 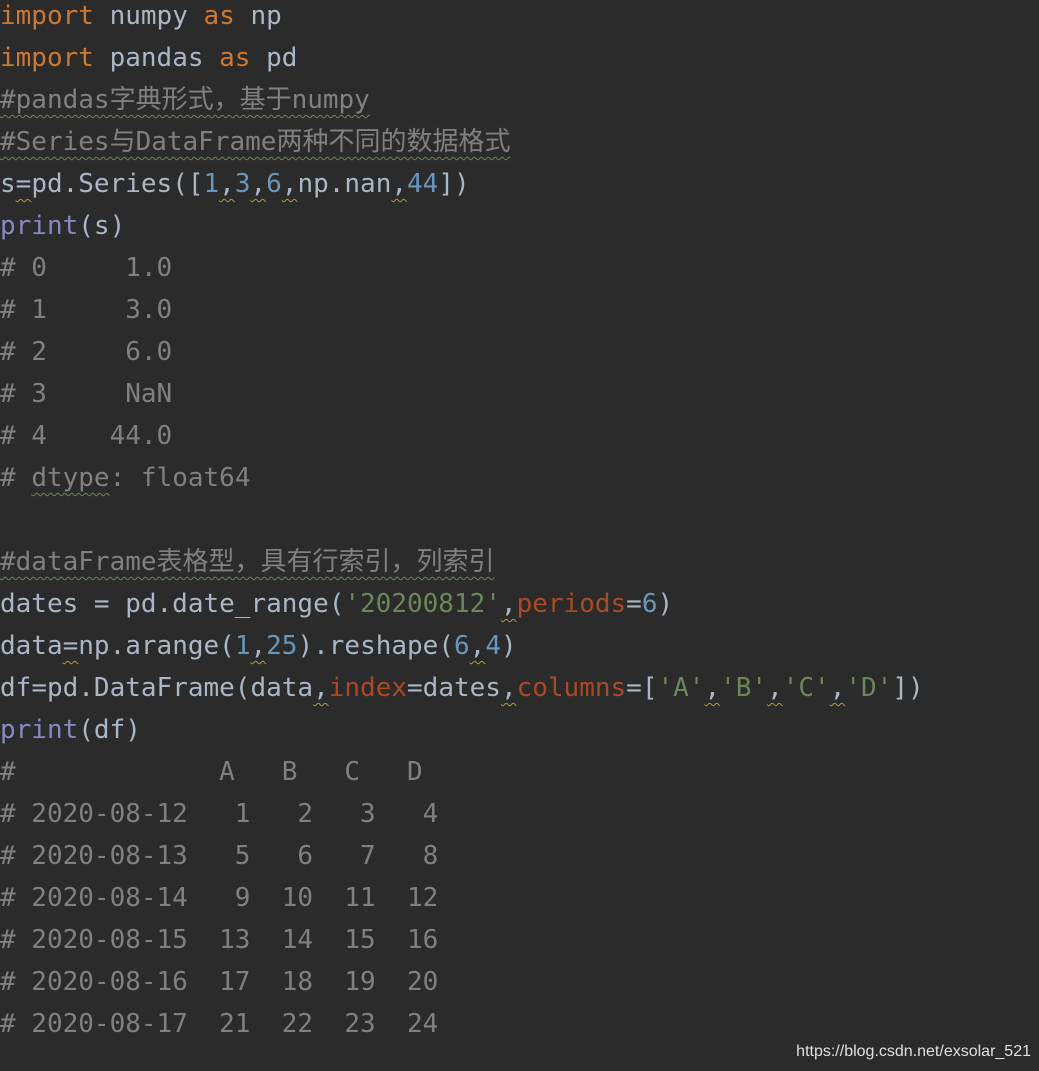 I want to click on code-line: # 2020-08-16 17 18 19 20, so click(x=519, y=982).